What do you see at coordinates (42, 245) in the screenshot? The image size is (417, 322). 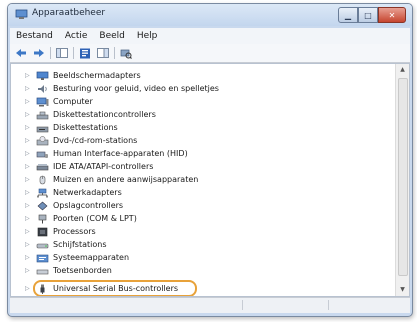 I see `disk-drive-icon` at bounding box center [42, 245].